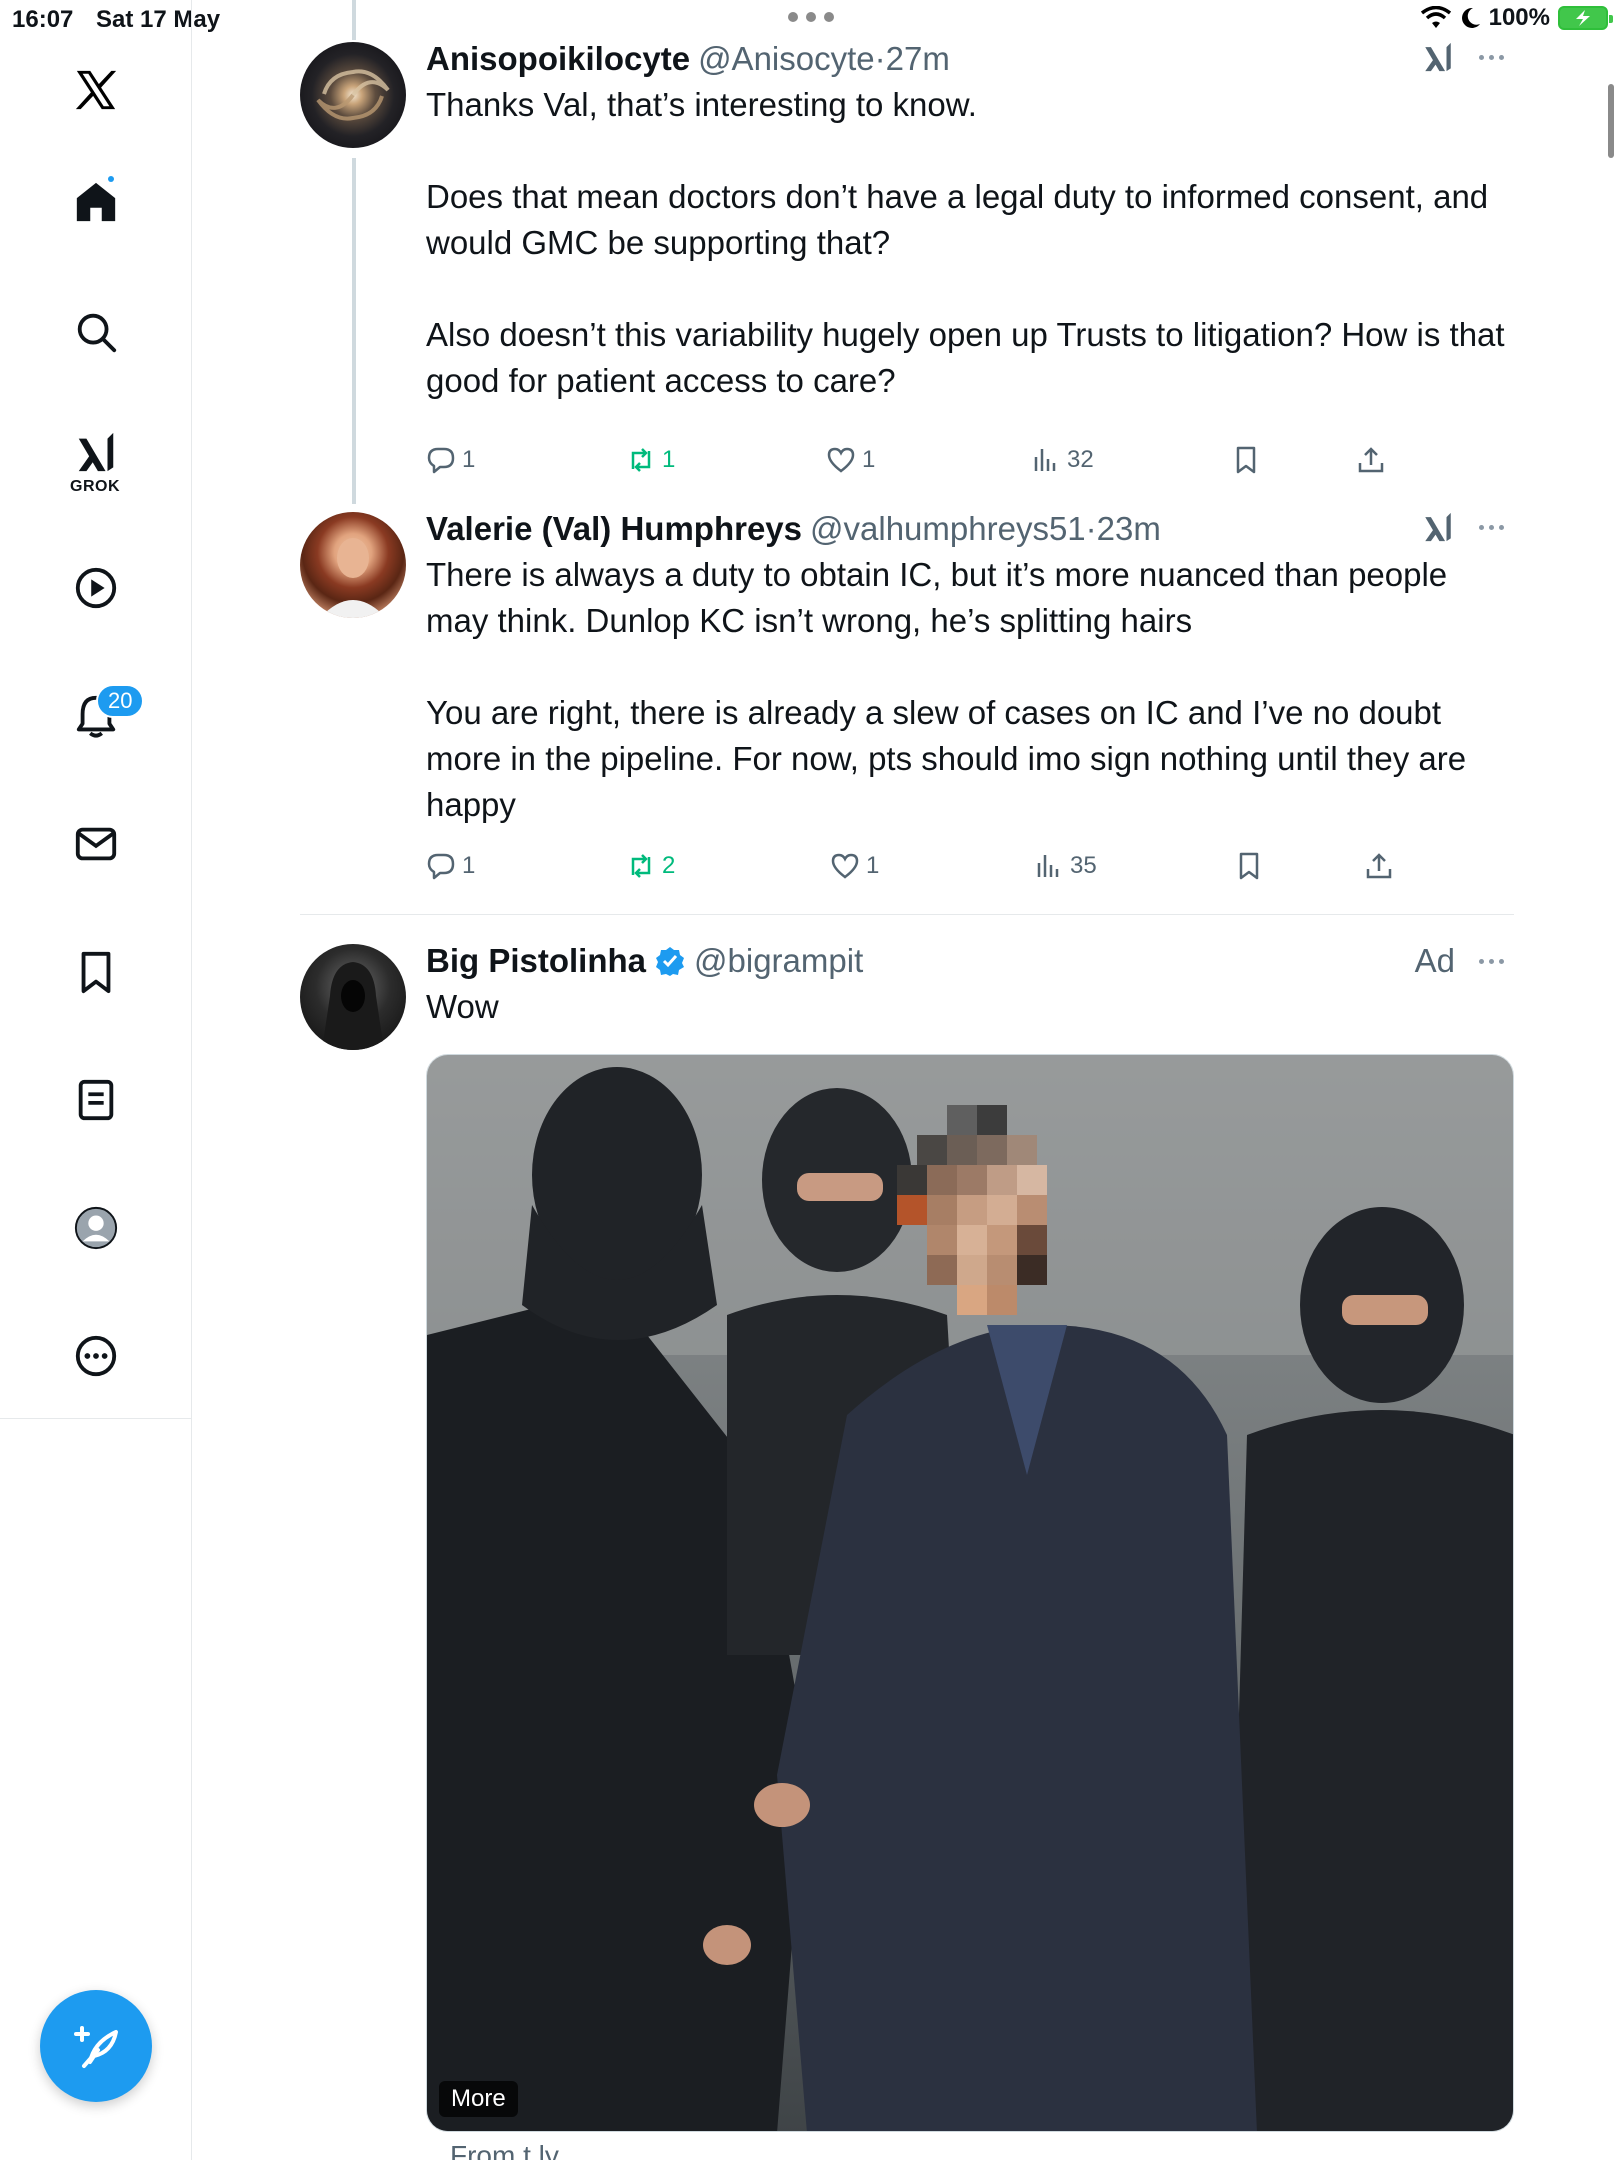 Image resolution: width=1620 pixels, height=2160 pixels. What do you see at coordinates (96, 90) in the screenshot?
I see `x-logo-icon` at bounding box center [96, 90].